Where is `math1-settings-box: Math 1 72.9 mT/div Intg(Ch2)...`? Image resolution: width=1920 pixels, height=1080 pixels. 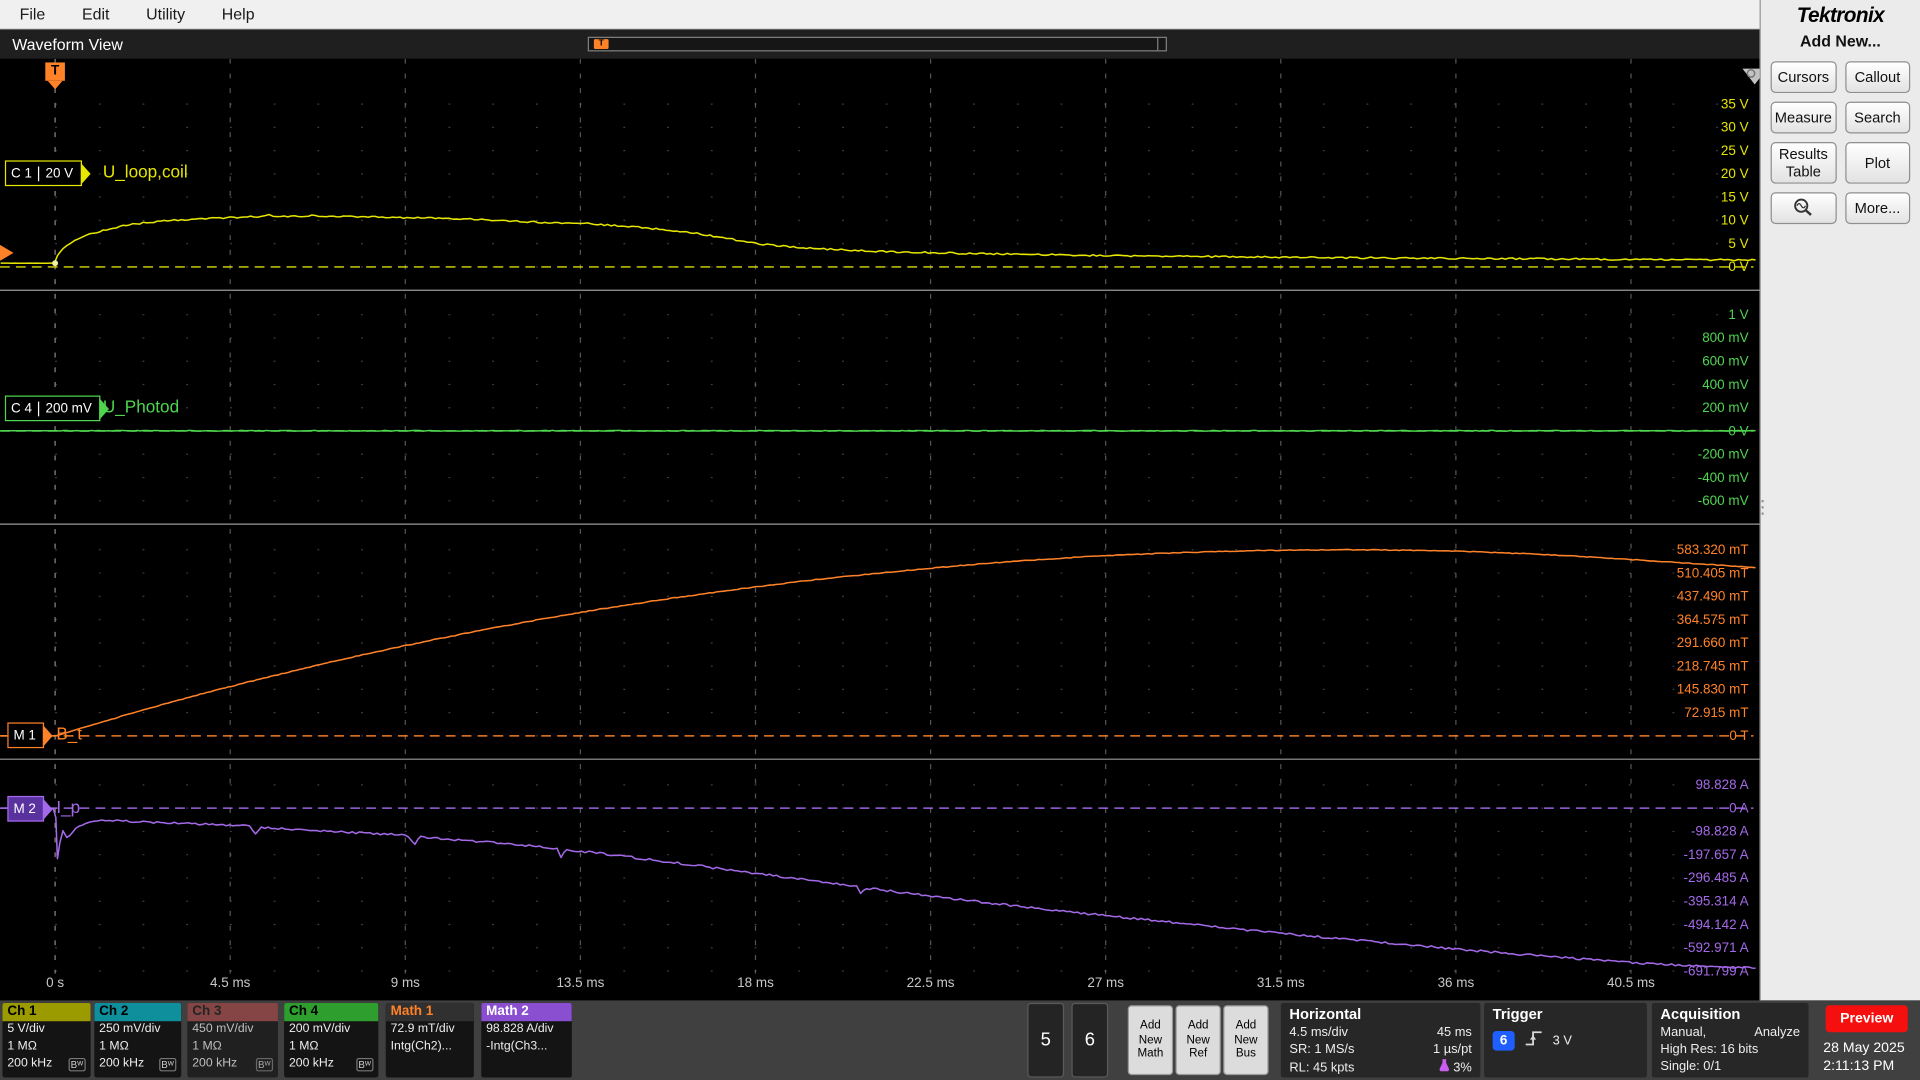
math1-settings-box: Math 1 72.9 mT/div Intg(Ch2)... is located at coordinates (429, 1040).